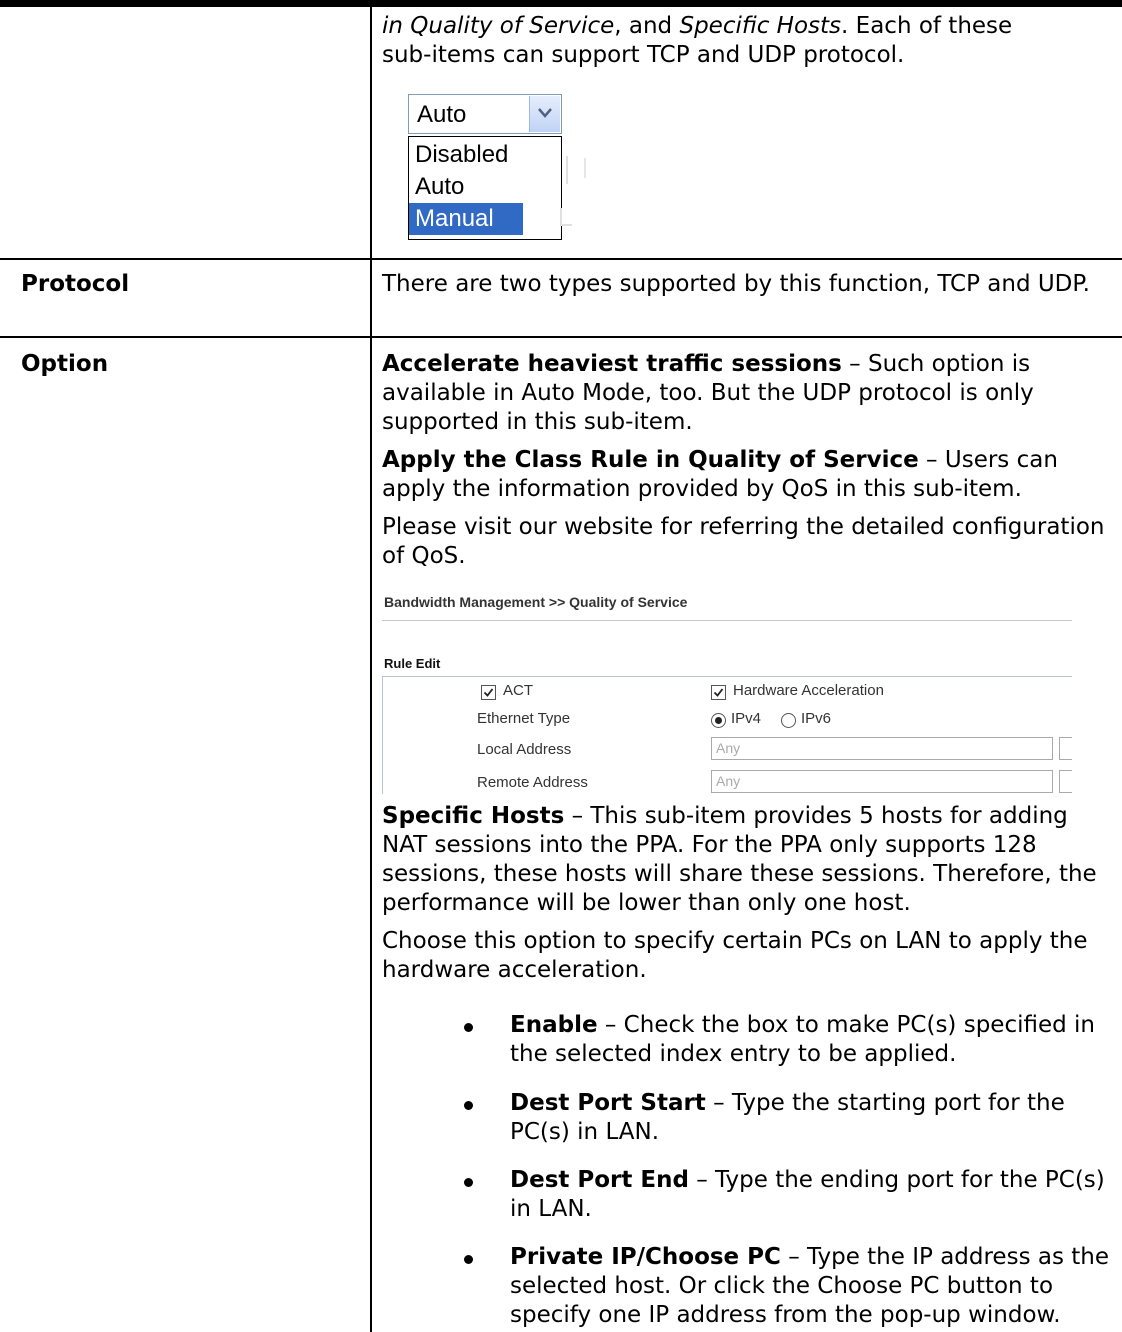  What do you see at coordinates (561, 3) in the screenshot?
I see `table-top-border` at bounding box center [561, 3].